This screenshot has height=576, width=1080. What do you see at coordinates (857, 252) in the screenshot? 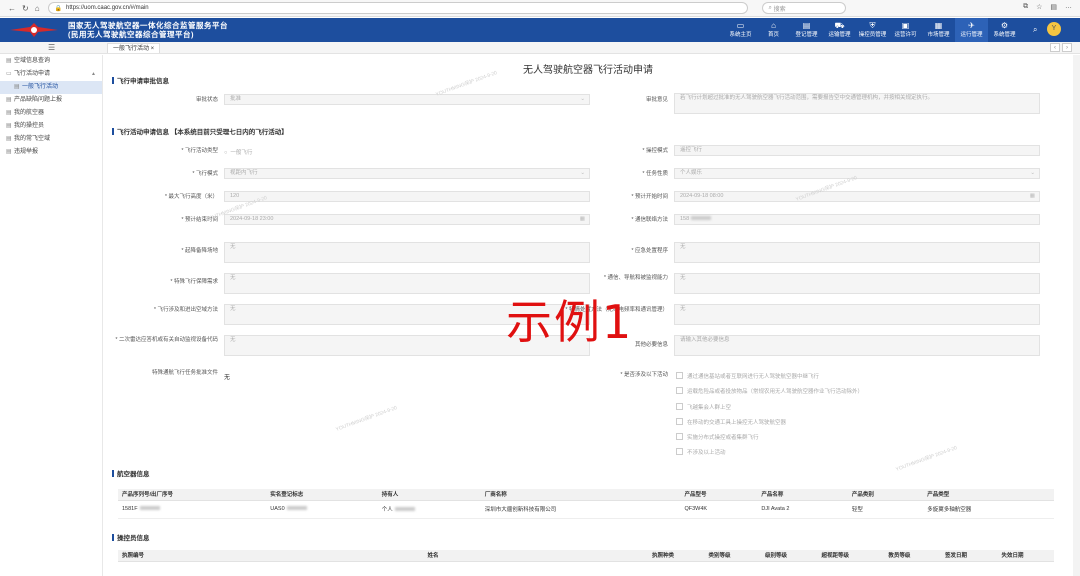
I see `emergency-textarea: 无` at bounding box center [857, 252].